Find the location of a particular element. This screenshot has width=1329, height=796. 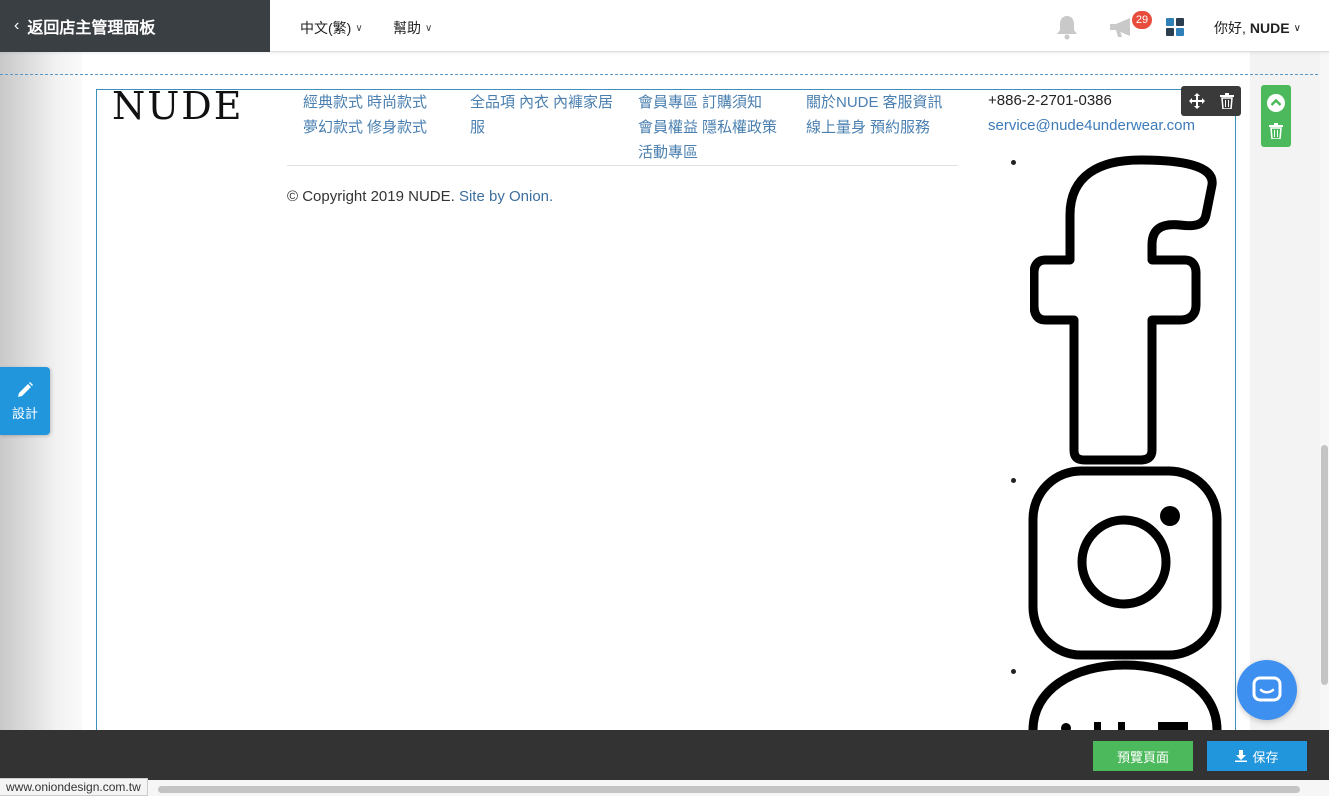

pencil-icon is located at coordinates (25, 389).